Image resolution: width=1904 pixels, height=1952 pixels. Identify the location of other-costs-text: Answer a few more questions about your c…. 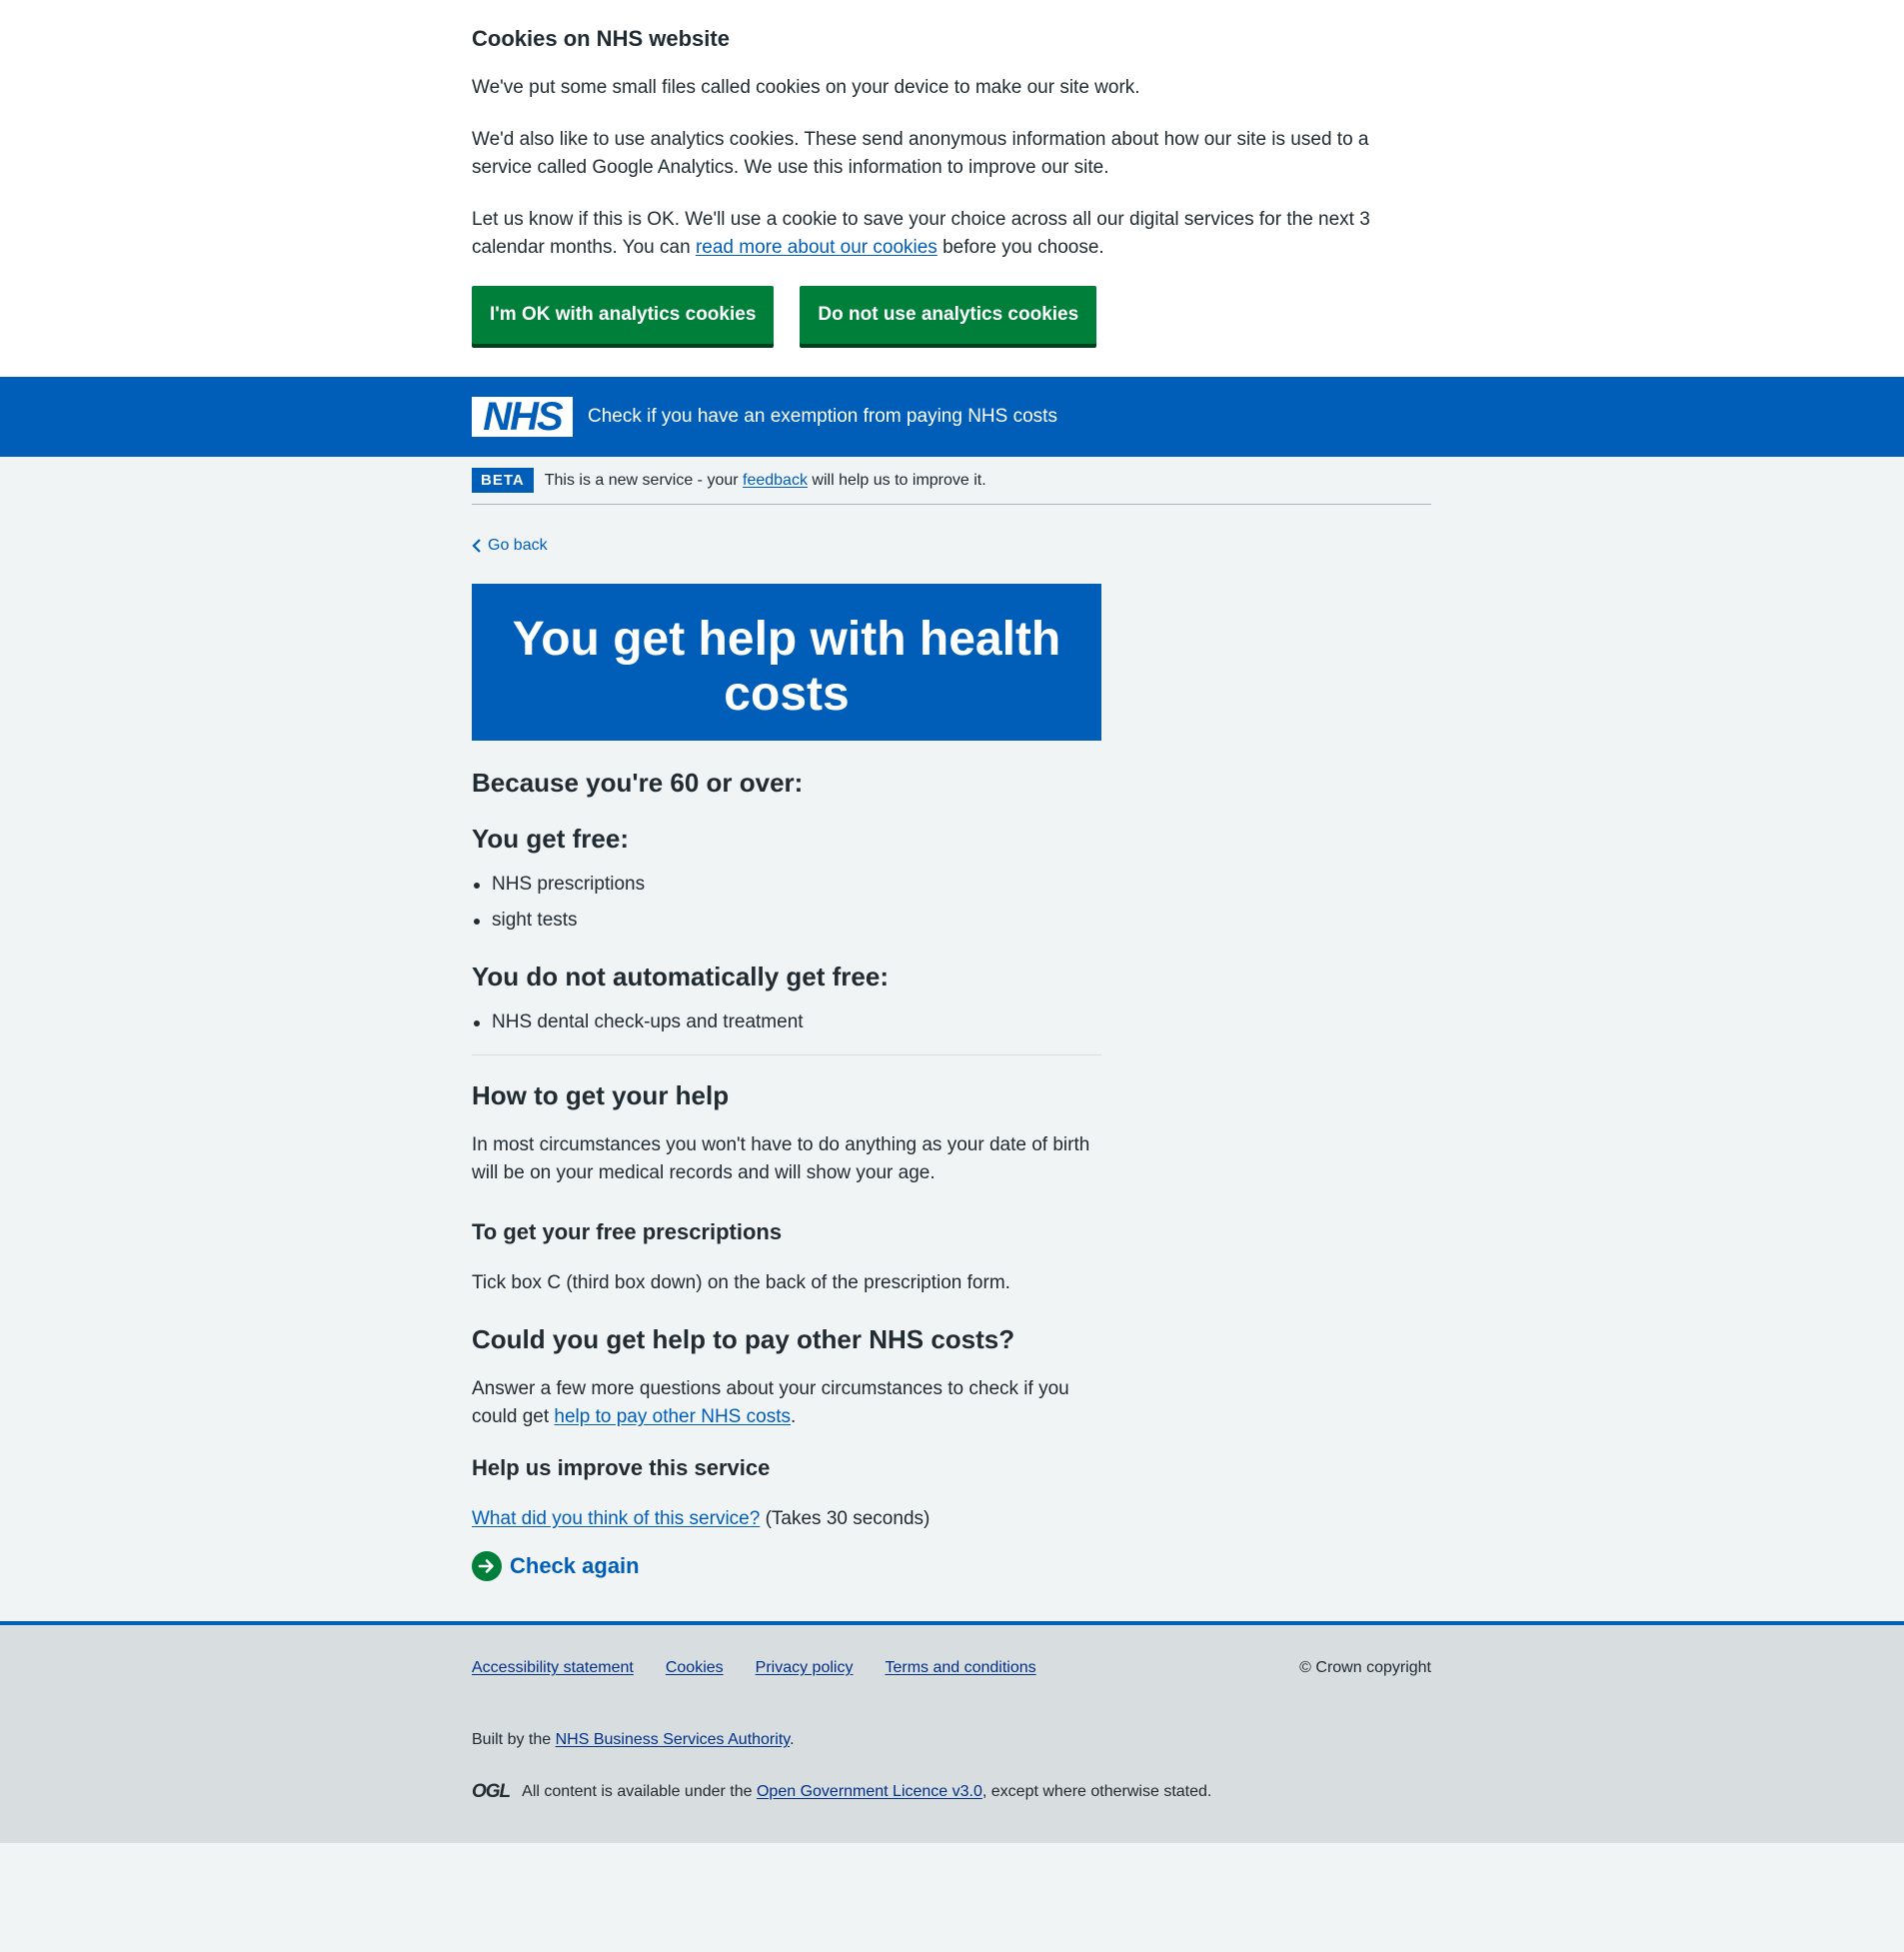
(770, 1402).